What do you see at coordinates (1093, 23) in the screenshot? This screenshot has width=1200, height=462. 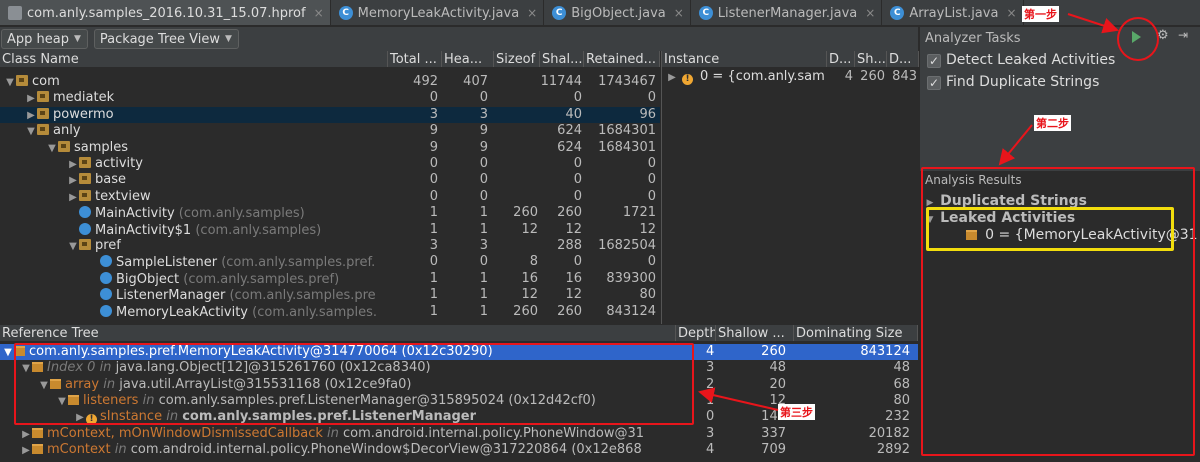 I see `arrow-step1` at bounding box center [1093, 23].